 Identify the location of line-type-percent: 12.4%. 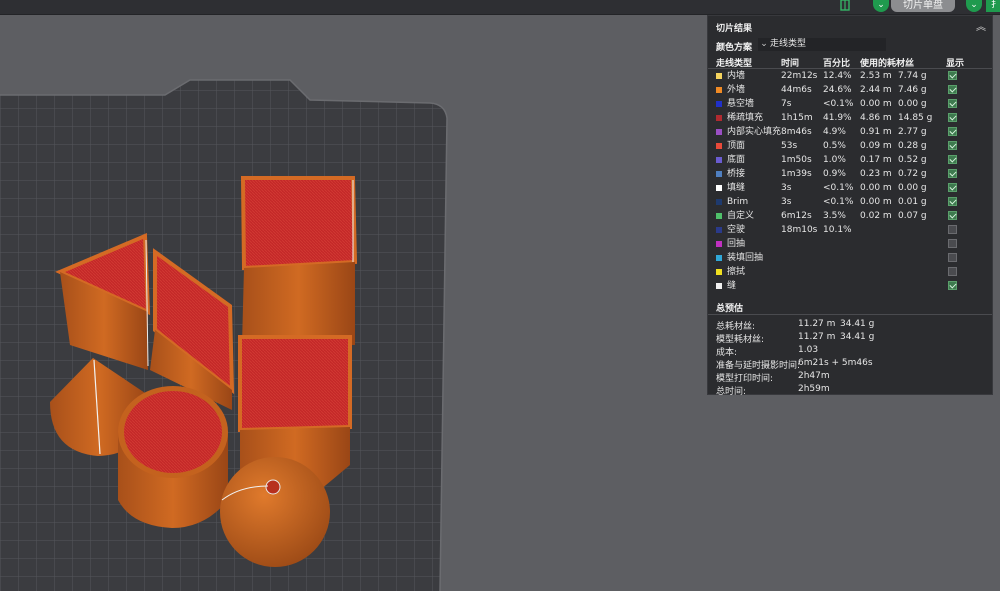
(837, 76).